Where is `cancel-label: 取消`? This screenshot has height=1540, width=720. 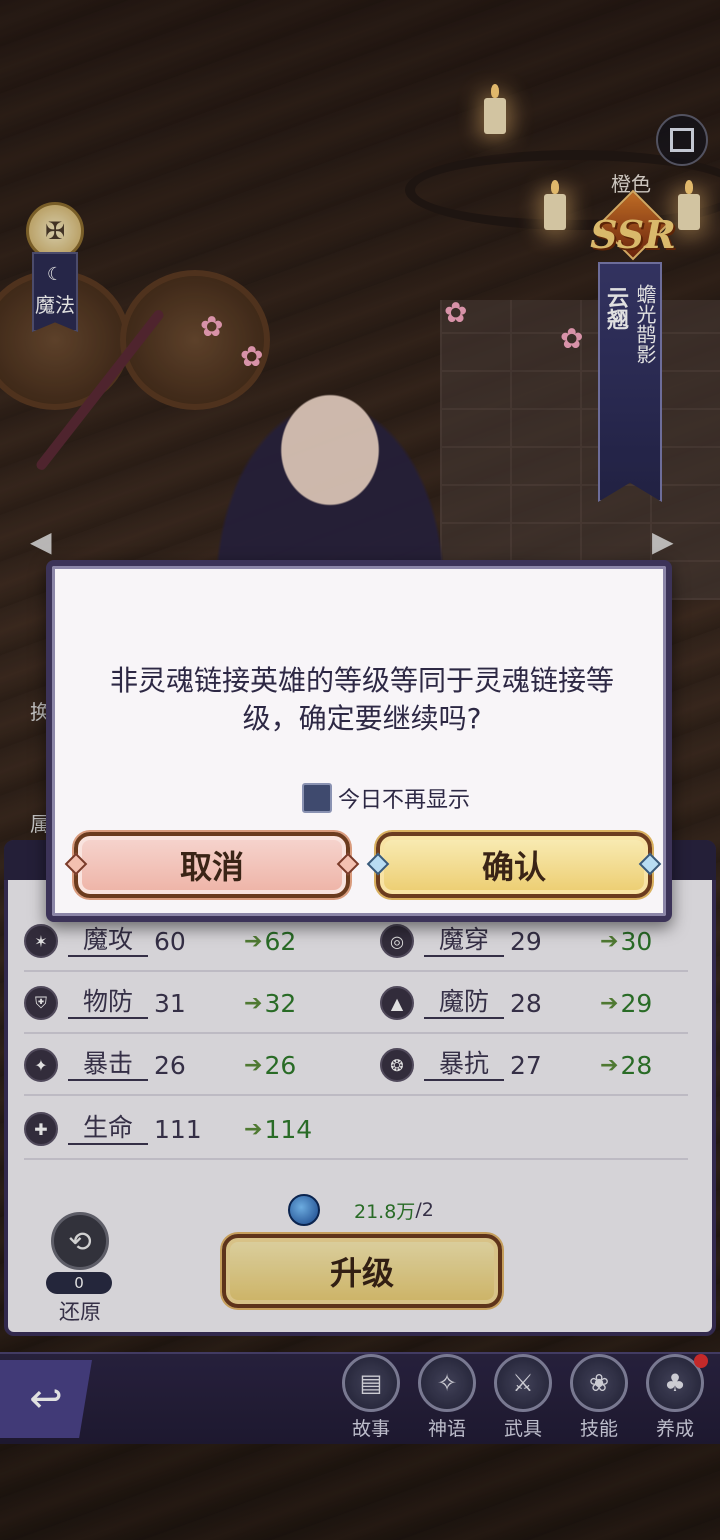 cancel-label: 取消 is located at coordinates (211, 867).